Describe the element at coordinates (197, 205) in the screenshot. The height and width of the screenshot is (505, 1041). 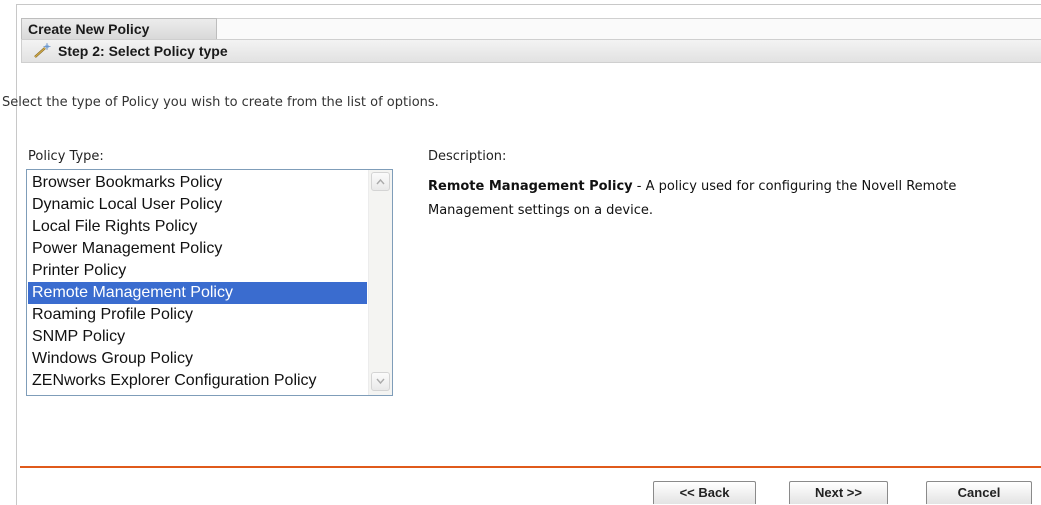
I see `policy-type-option: Dynamic Local User Policy` at that location.